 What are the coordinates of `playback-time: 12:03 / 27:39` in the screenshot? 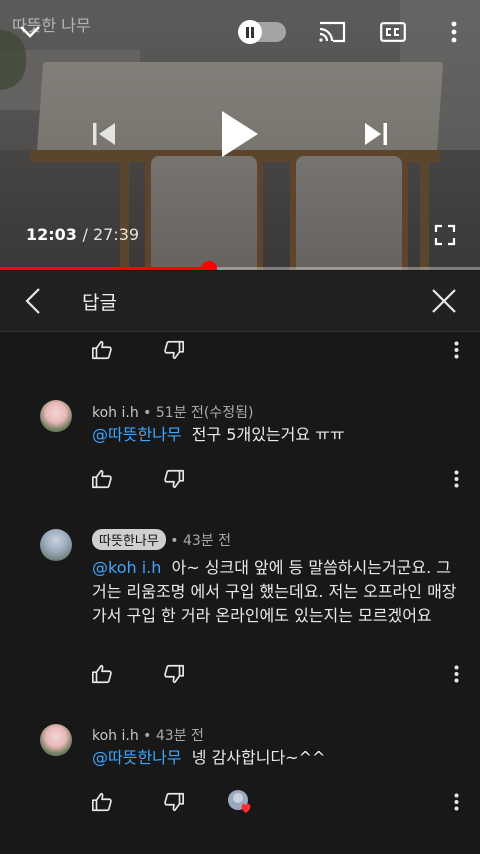 It's located at (82, 234).